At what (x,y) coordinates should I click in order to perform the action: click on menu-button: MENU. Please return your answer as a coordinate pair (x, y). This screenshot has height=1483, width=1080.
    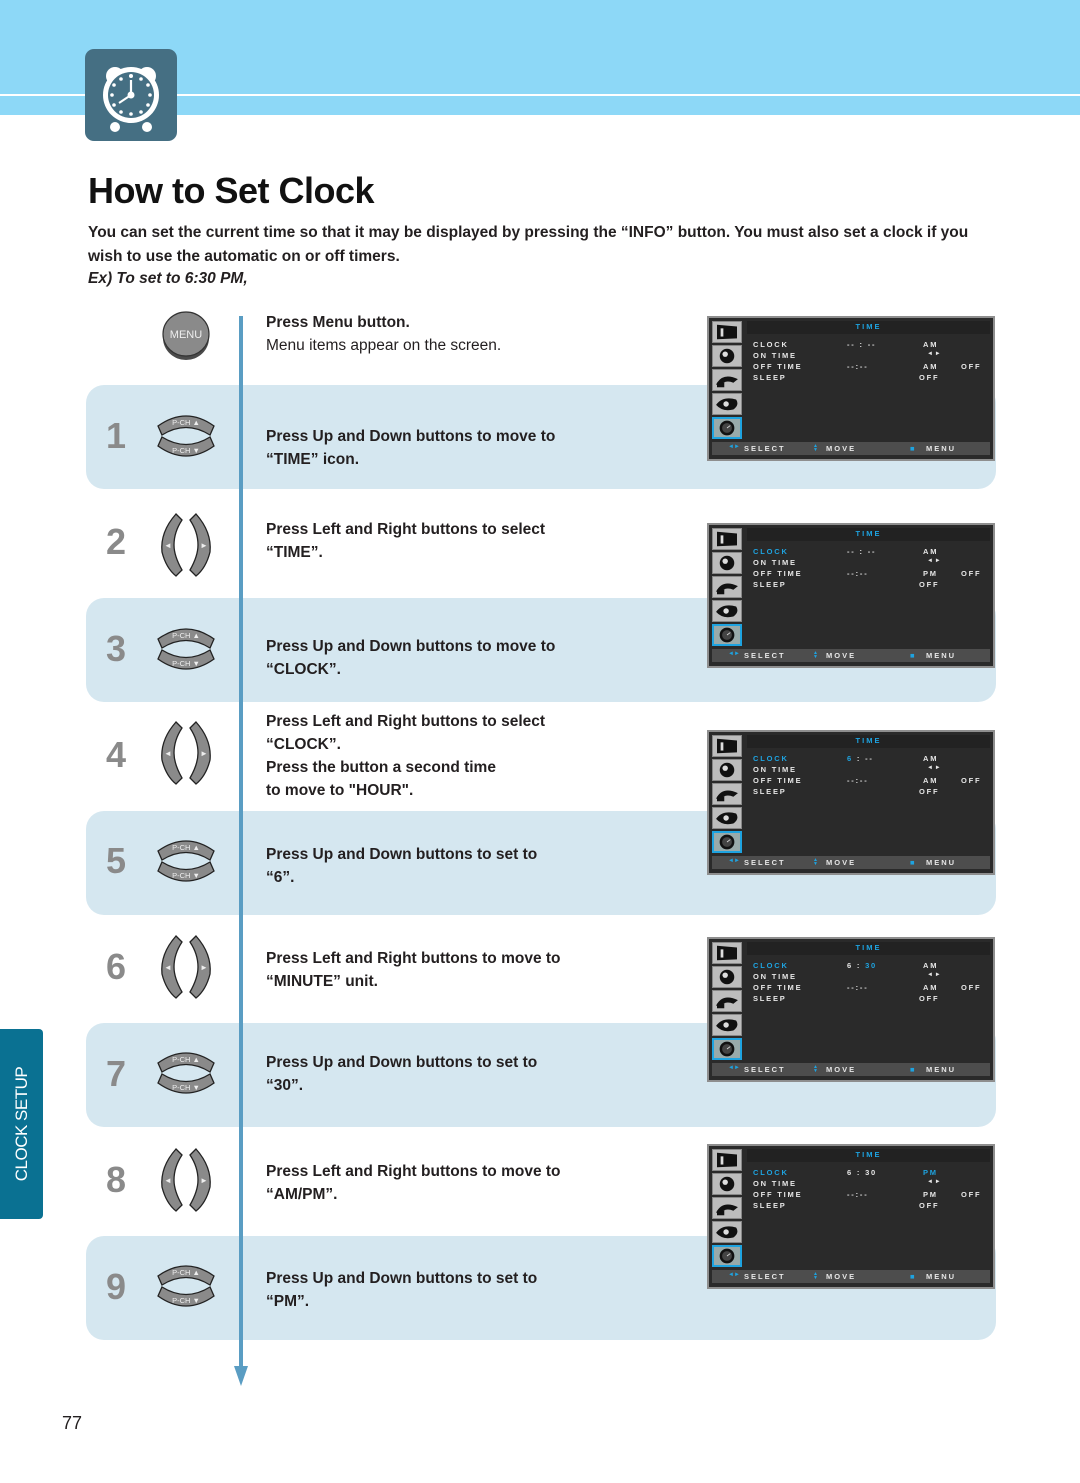
    Looking at the image, I should click on (186, 336).